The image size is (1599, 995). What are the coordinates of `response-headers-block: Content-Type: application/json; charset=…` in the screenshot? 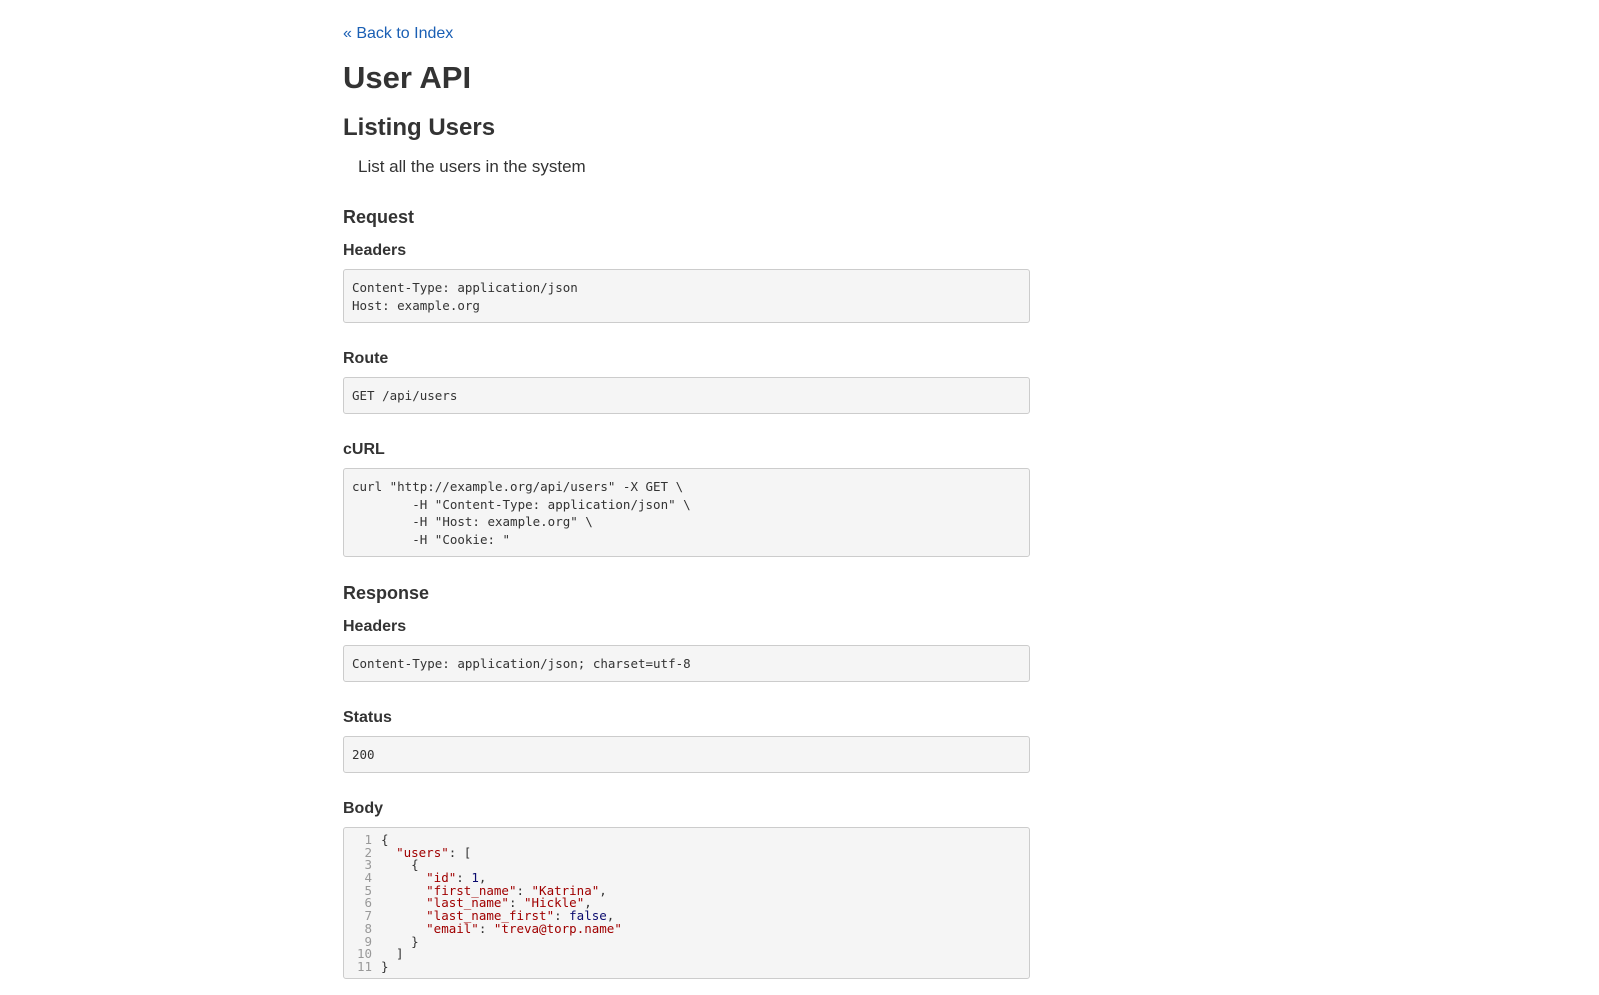 It's located at (686, 663).